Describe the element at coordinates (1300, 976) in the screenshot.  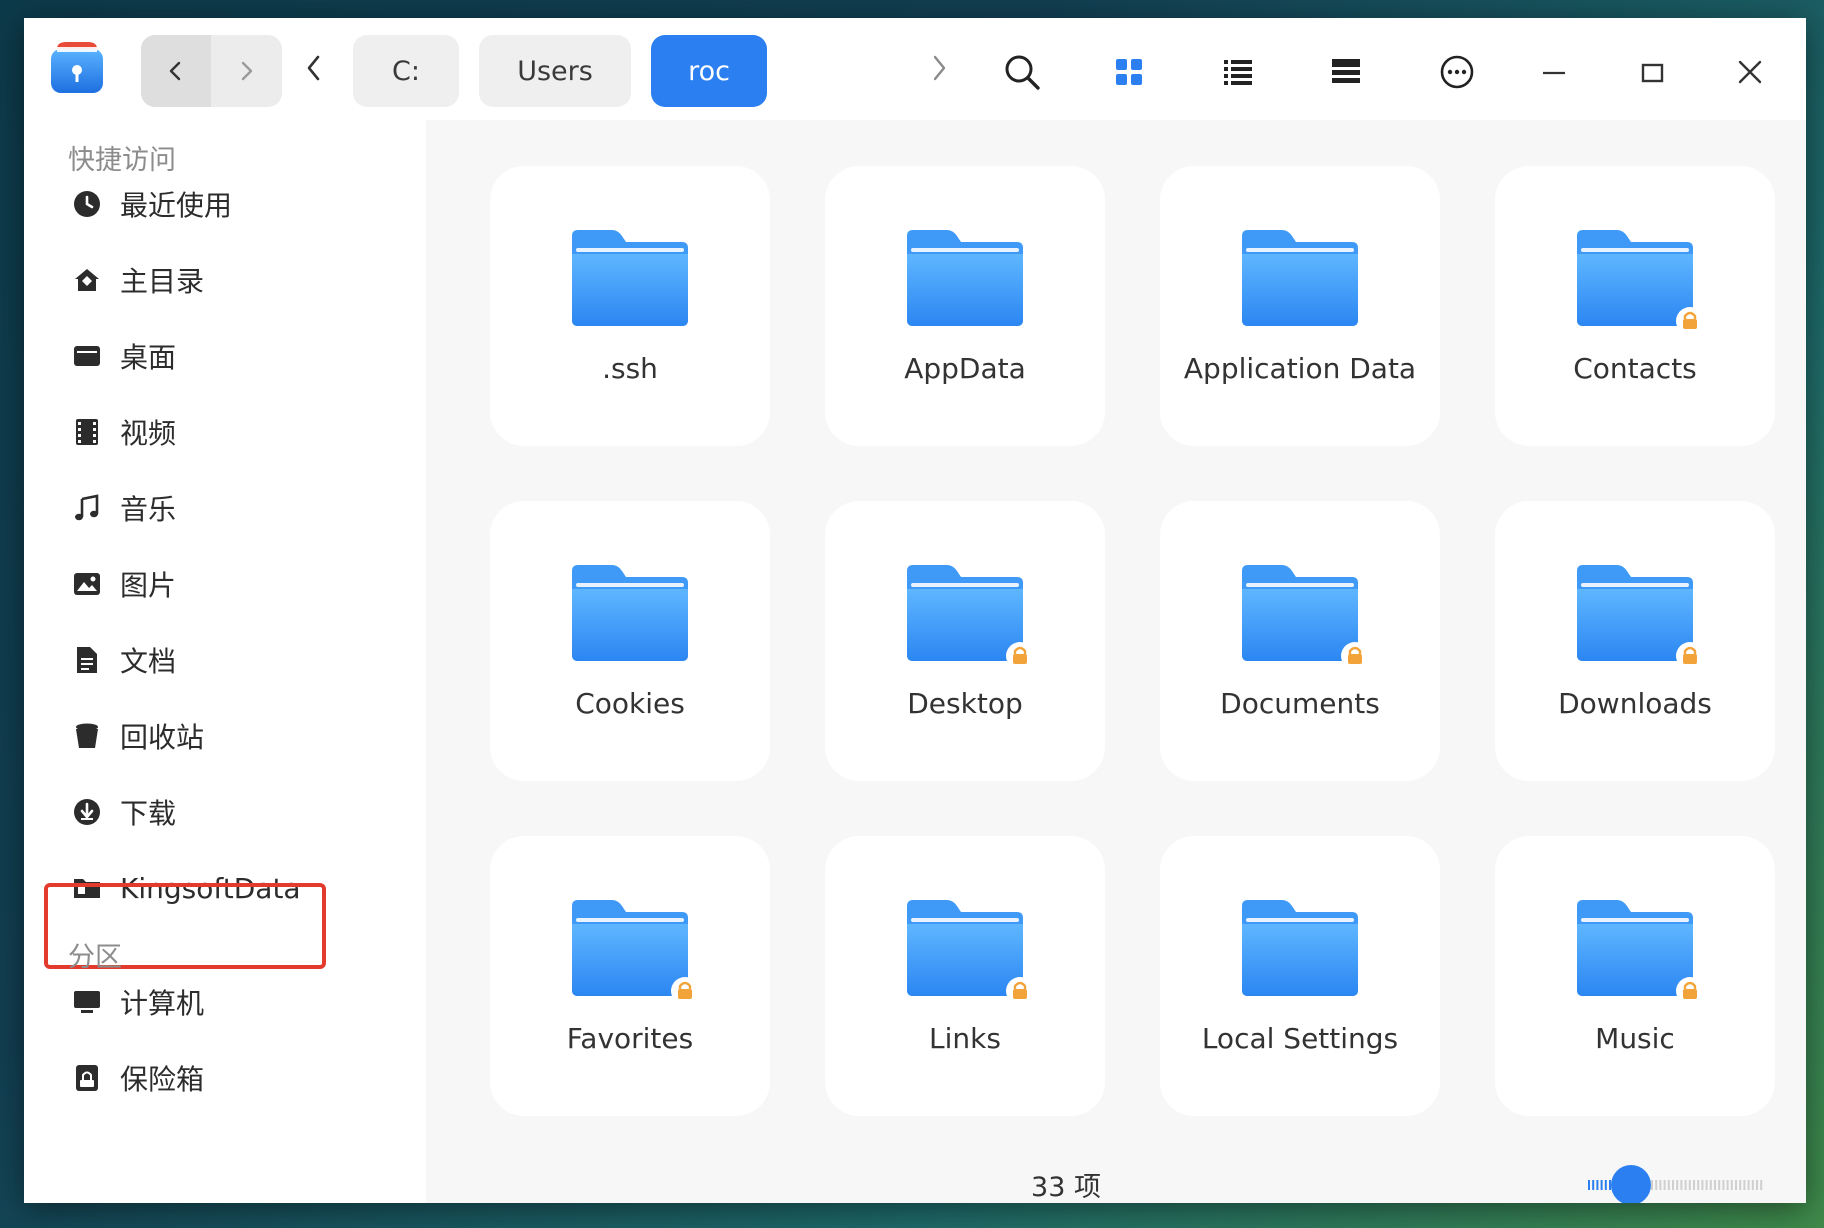
I see `folder-item: Local Settings` at that location.